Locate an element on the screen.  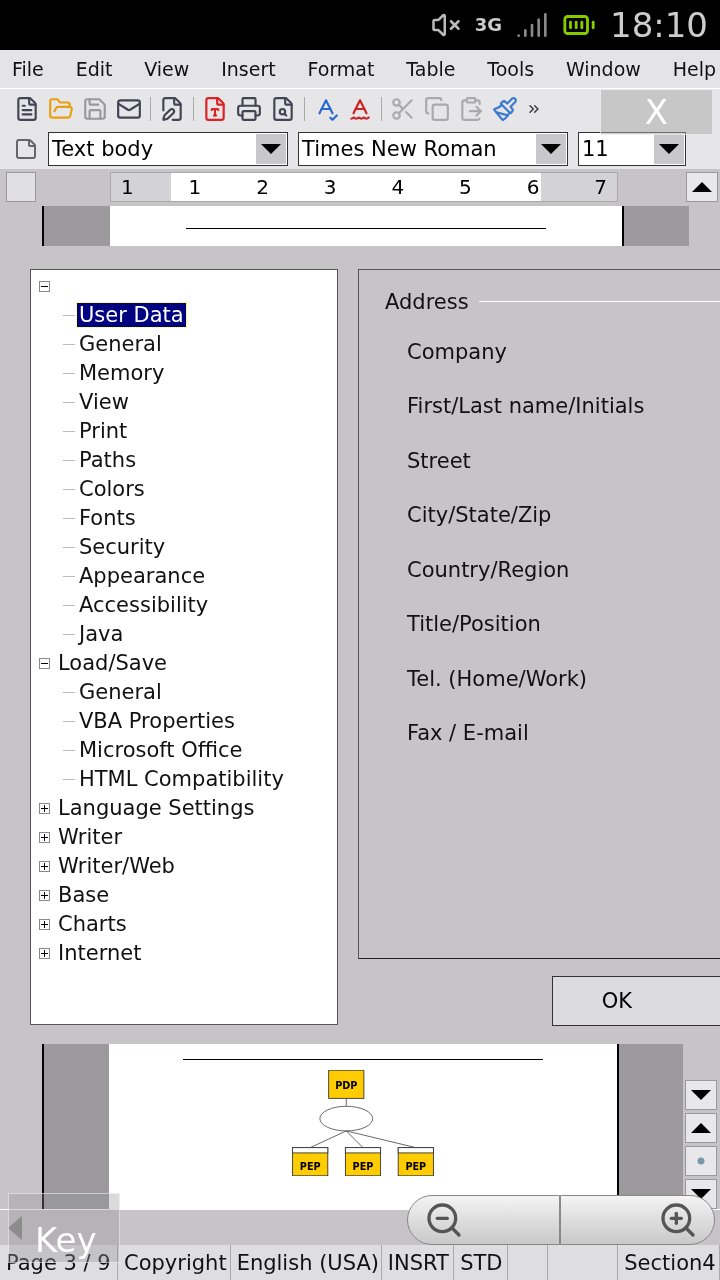
tree-item: Java is located at coordinates (101, 634).